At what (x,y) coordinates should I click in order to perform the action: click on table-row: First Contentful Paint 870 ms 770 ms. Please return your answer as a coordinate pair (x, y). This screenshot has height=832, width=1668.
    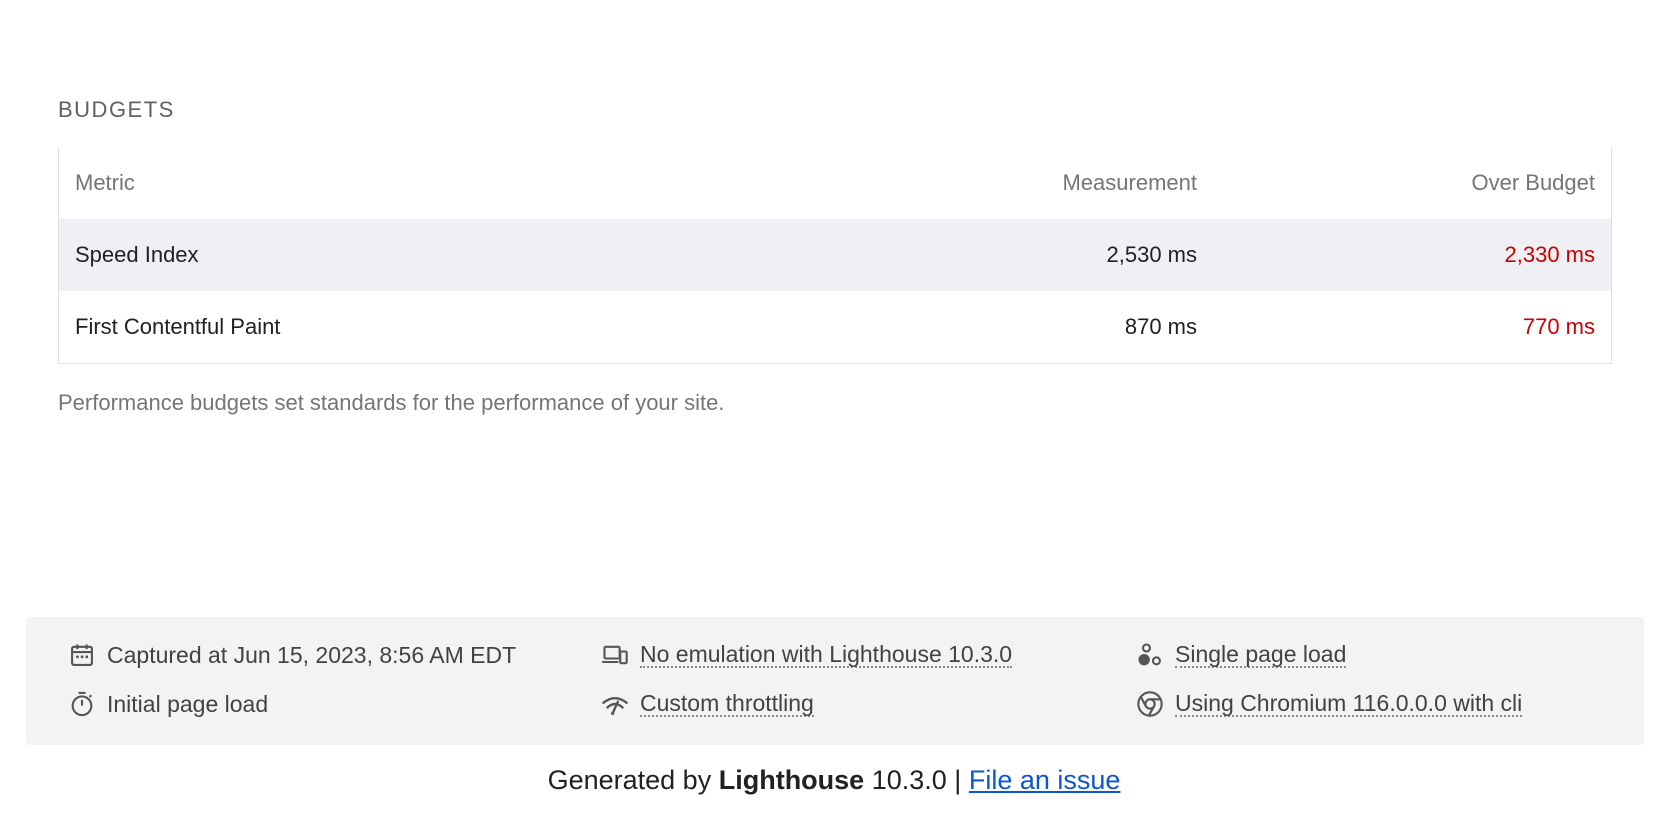
    Looking at the image, I should click on (835, 327).